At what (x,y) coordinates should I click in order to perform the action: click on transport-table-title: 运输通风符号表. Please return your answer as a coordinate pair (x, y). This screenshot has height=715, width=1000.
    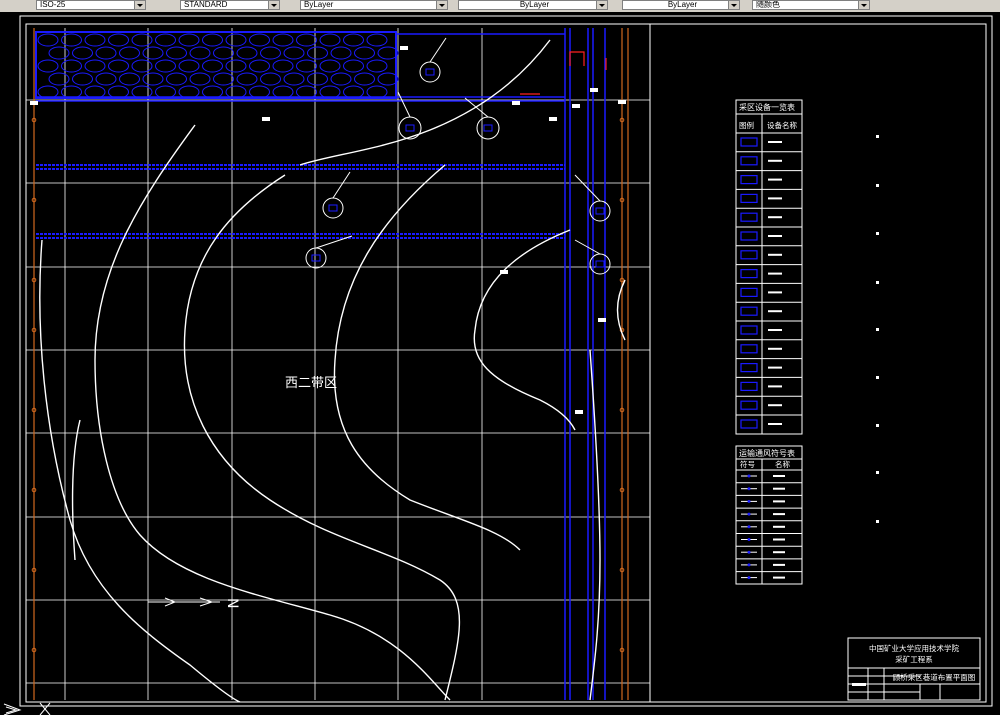
    Looking at the image, I should click on (767, 453).